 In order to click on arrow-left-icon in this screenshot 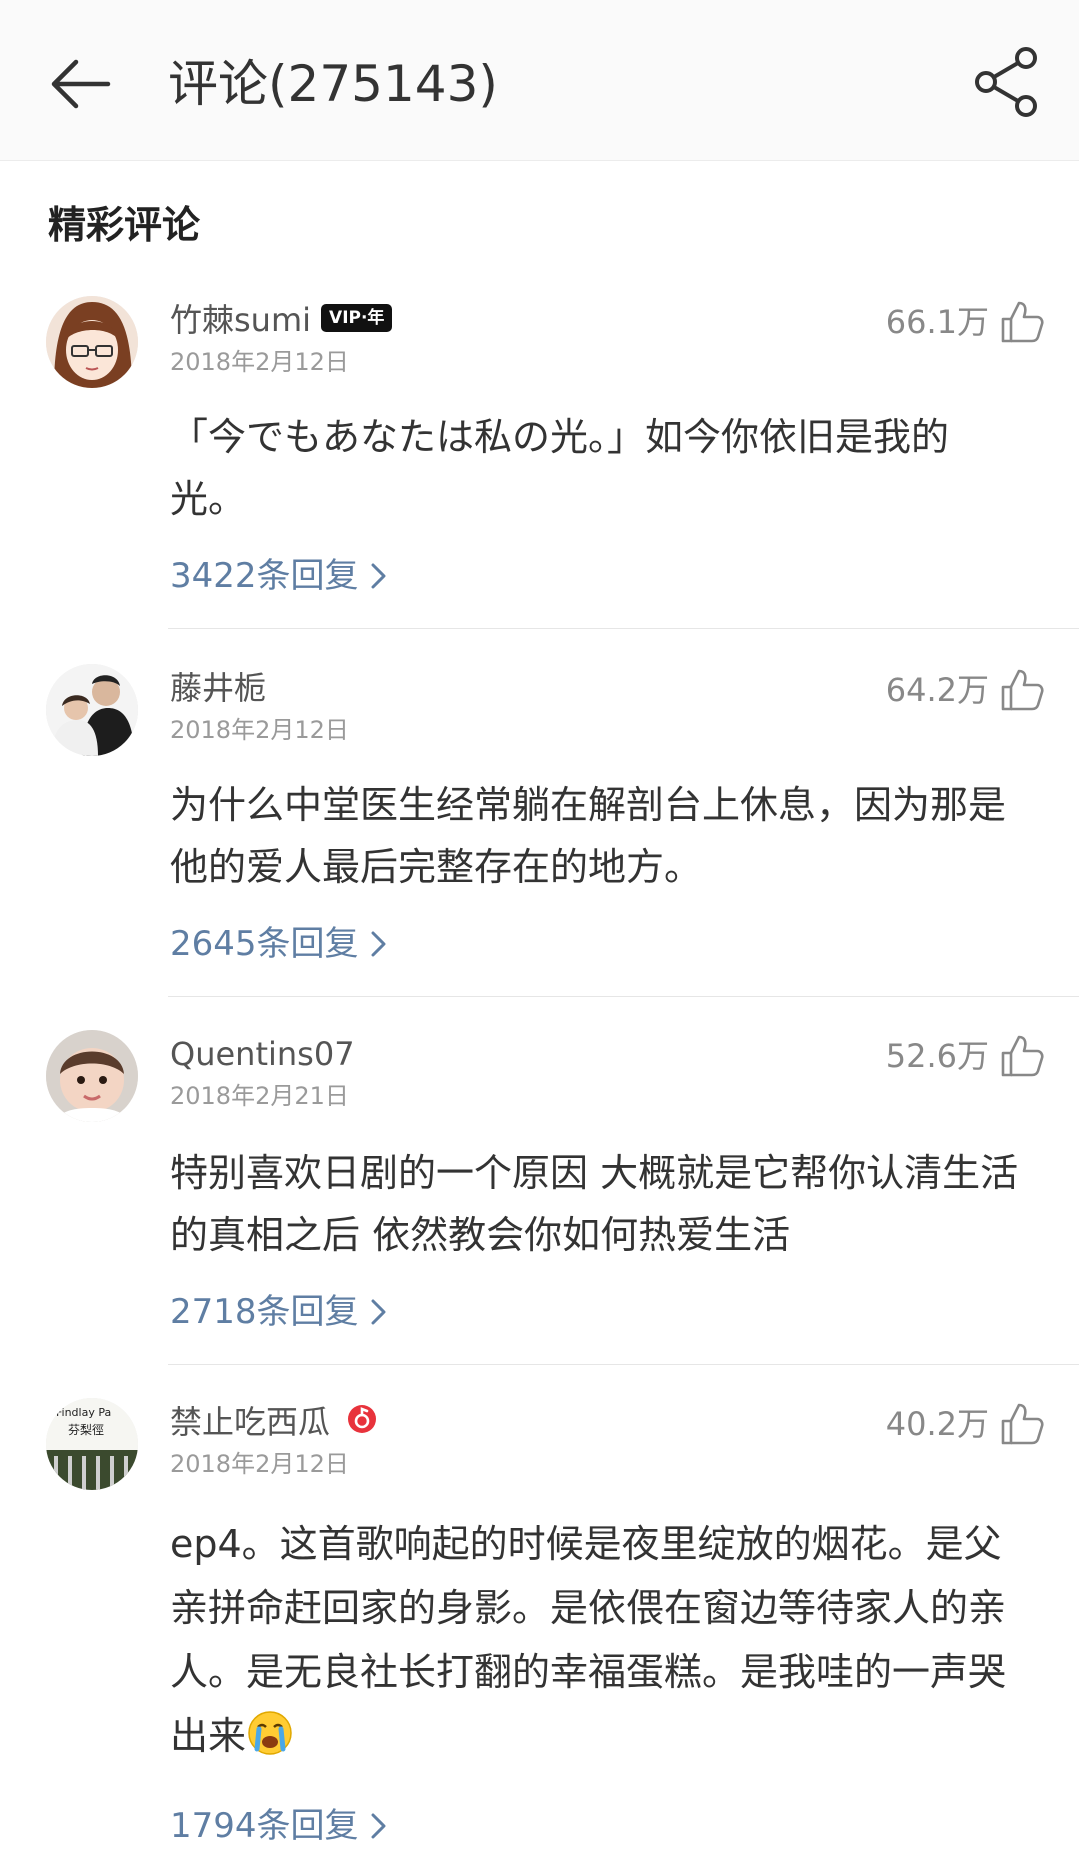, I will do `click(81, 84)`.